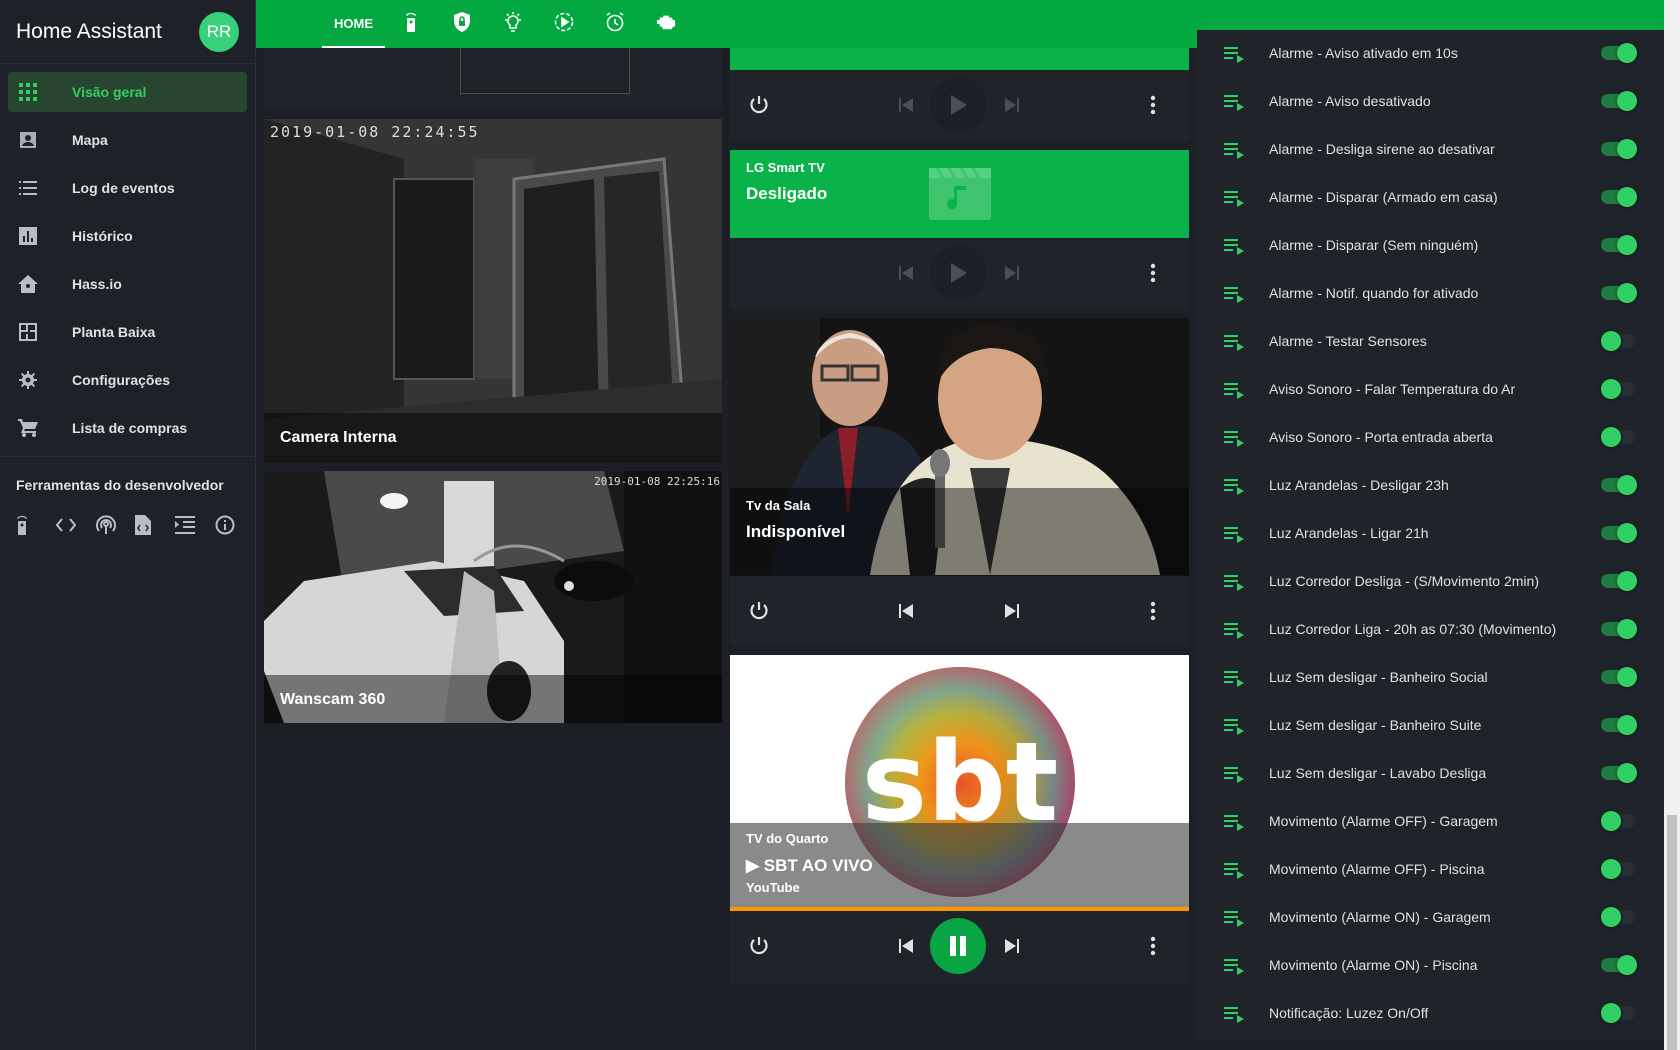 Image resolution: width=1680 pixels, height=1050 pixels. I want to click on avatar: RR, so click(219, 31).